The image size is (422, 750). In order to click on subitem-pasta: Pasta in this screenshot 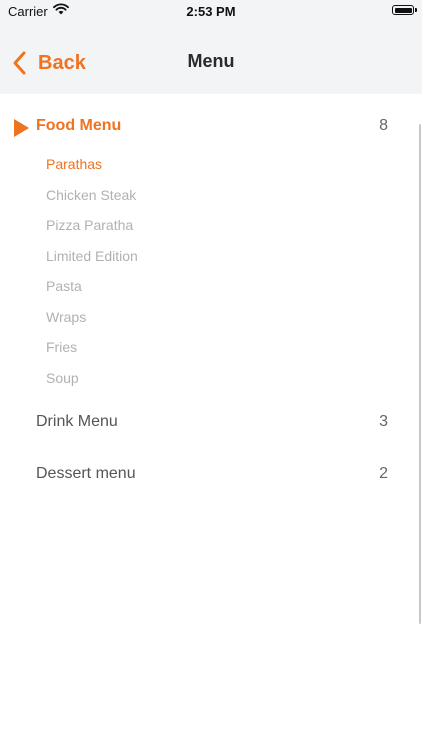, I will do `click(64, 286)`.